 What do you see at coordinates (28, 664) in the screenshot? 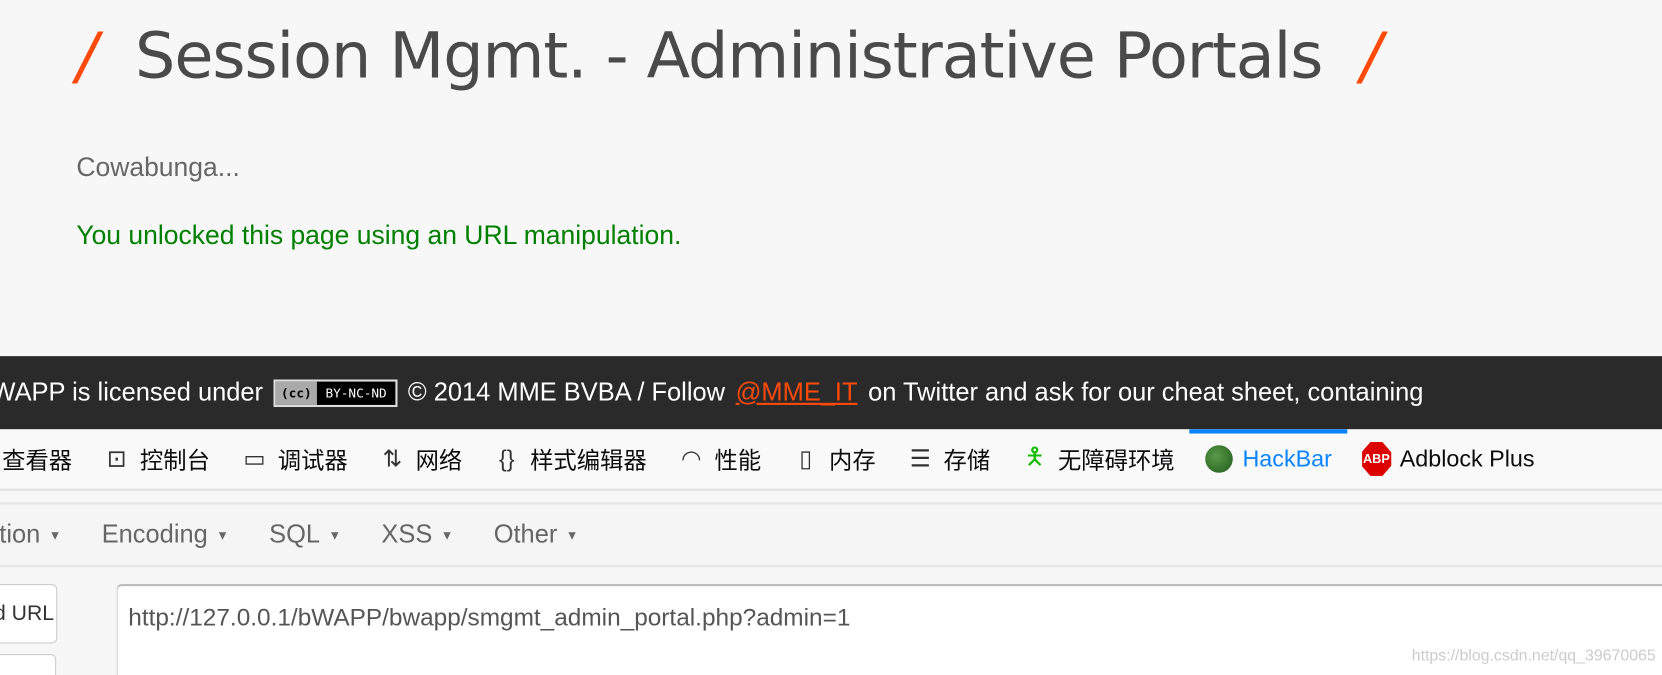
I see `split-url-button` at bounding box center [28, 664].